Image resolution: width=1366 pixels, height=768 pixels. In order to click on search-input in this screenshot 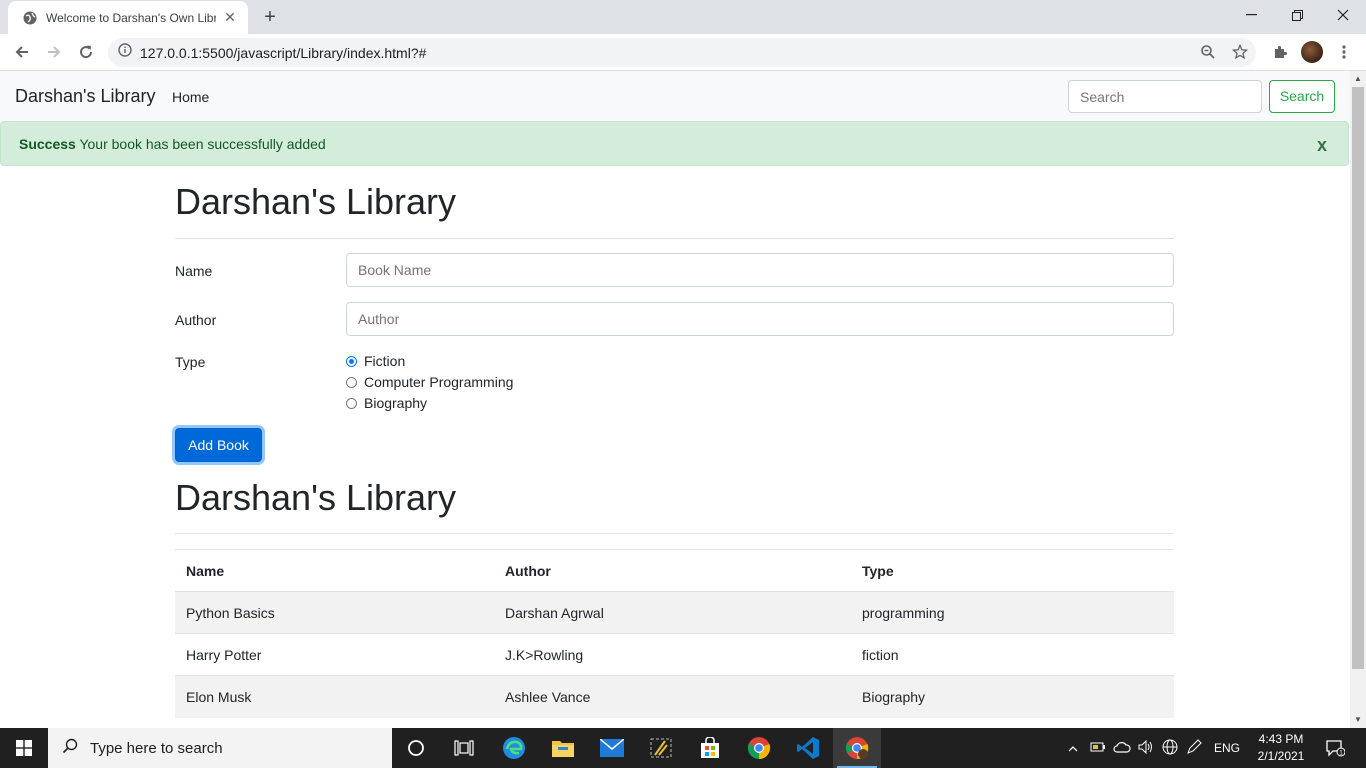, I will do `click(1165, 96)`.